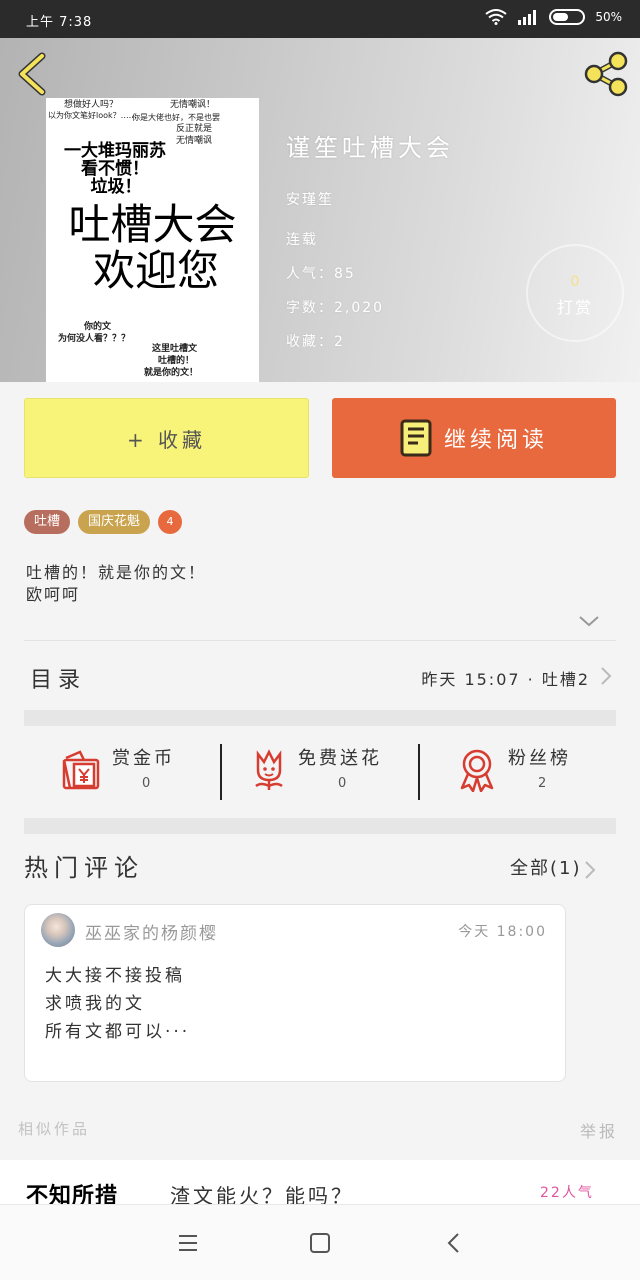 The height and width of the screenshot is (1280, 640). What do you see at coordinates (542, 783) in the screenshot?
I see `support-count: 2` at bounding box center [542, 783].